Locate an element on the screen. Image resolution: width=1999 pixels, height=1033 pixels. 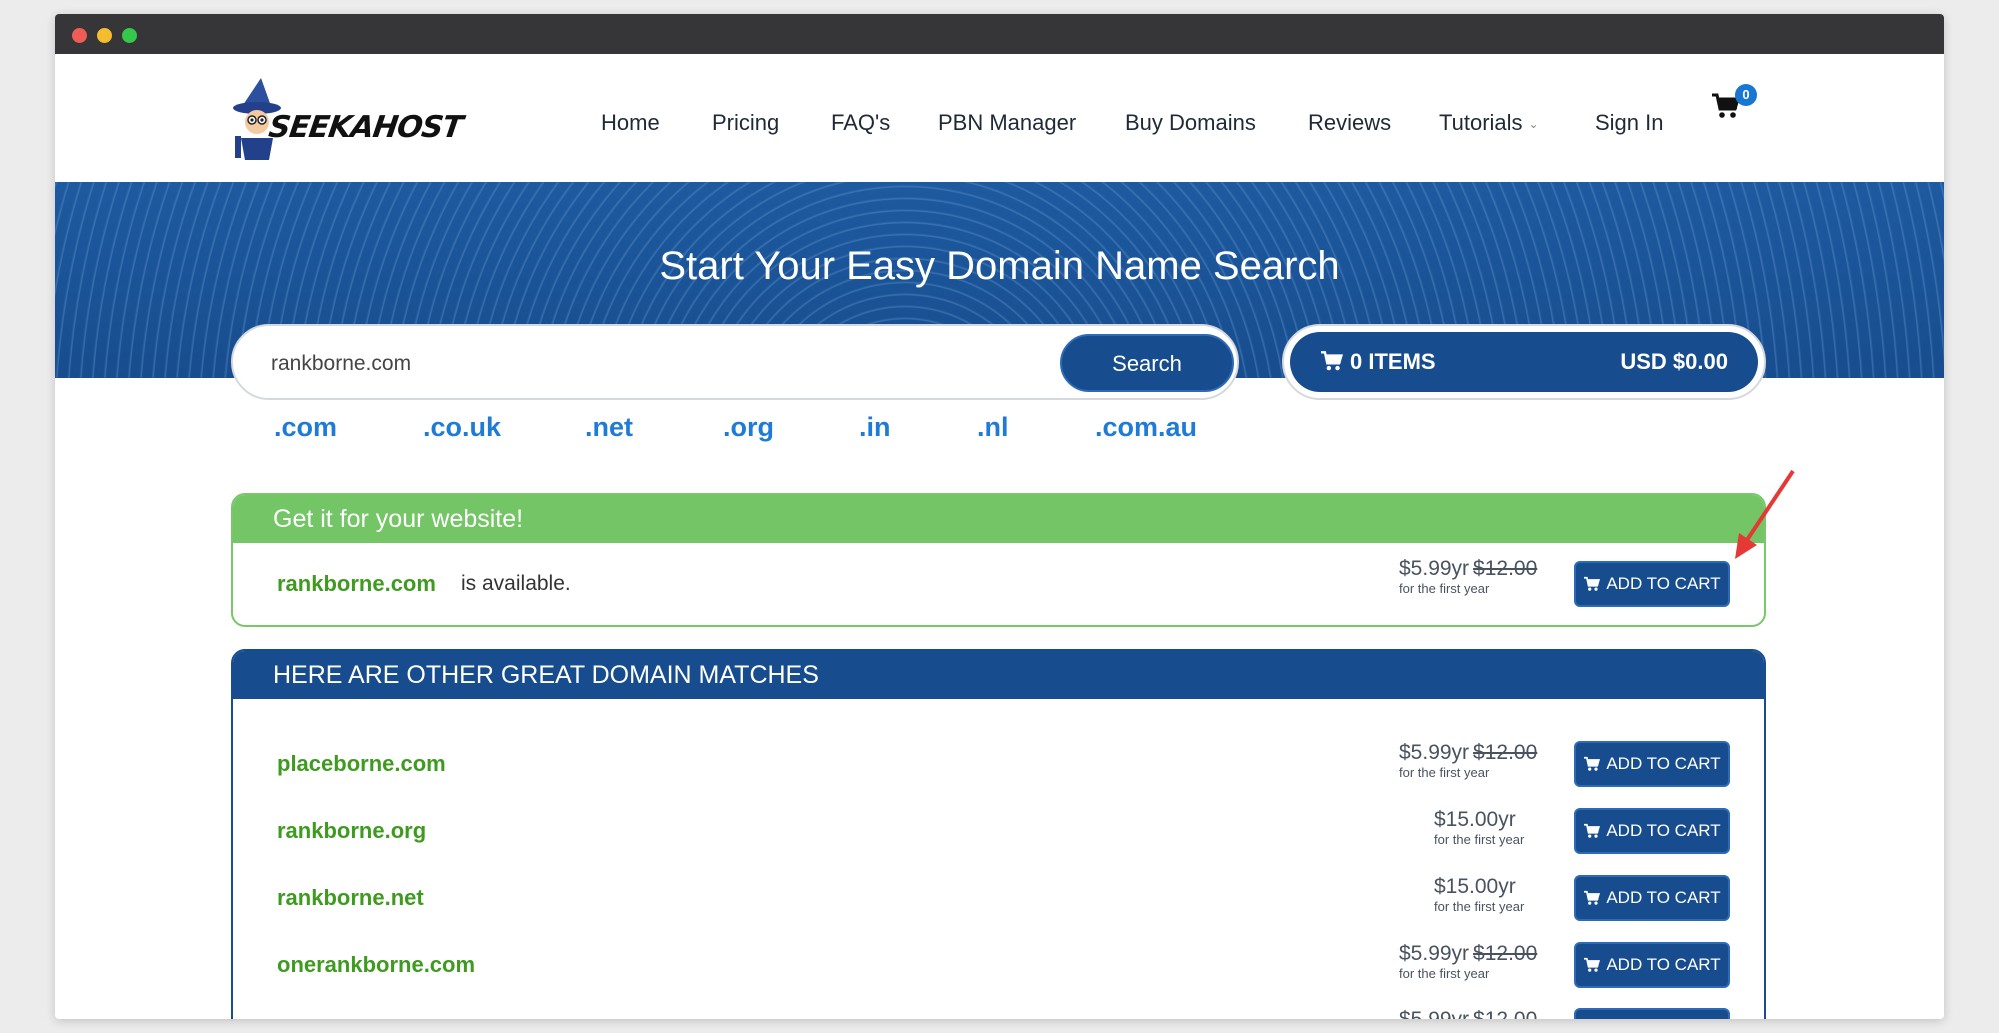
tld-link-com-au: .com.au is located at coordinates (1146, 427).